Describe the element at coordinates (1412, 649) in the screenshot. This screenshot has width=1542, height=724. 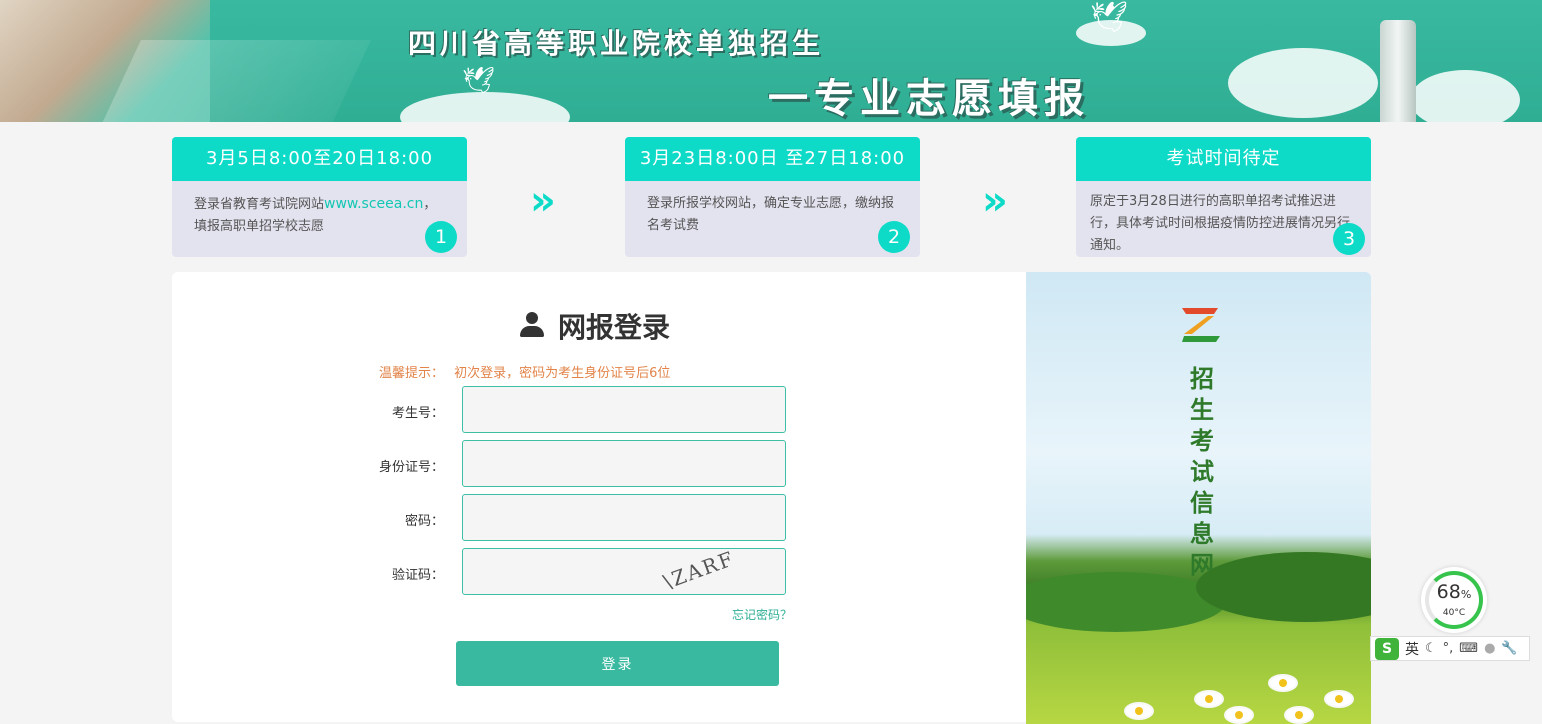
I see `ime-language: 英` at that location.